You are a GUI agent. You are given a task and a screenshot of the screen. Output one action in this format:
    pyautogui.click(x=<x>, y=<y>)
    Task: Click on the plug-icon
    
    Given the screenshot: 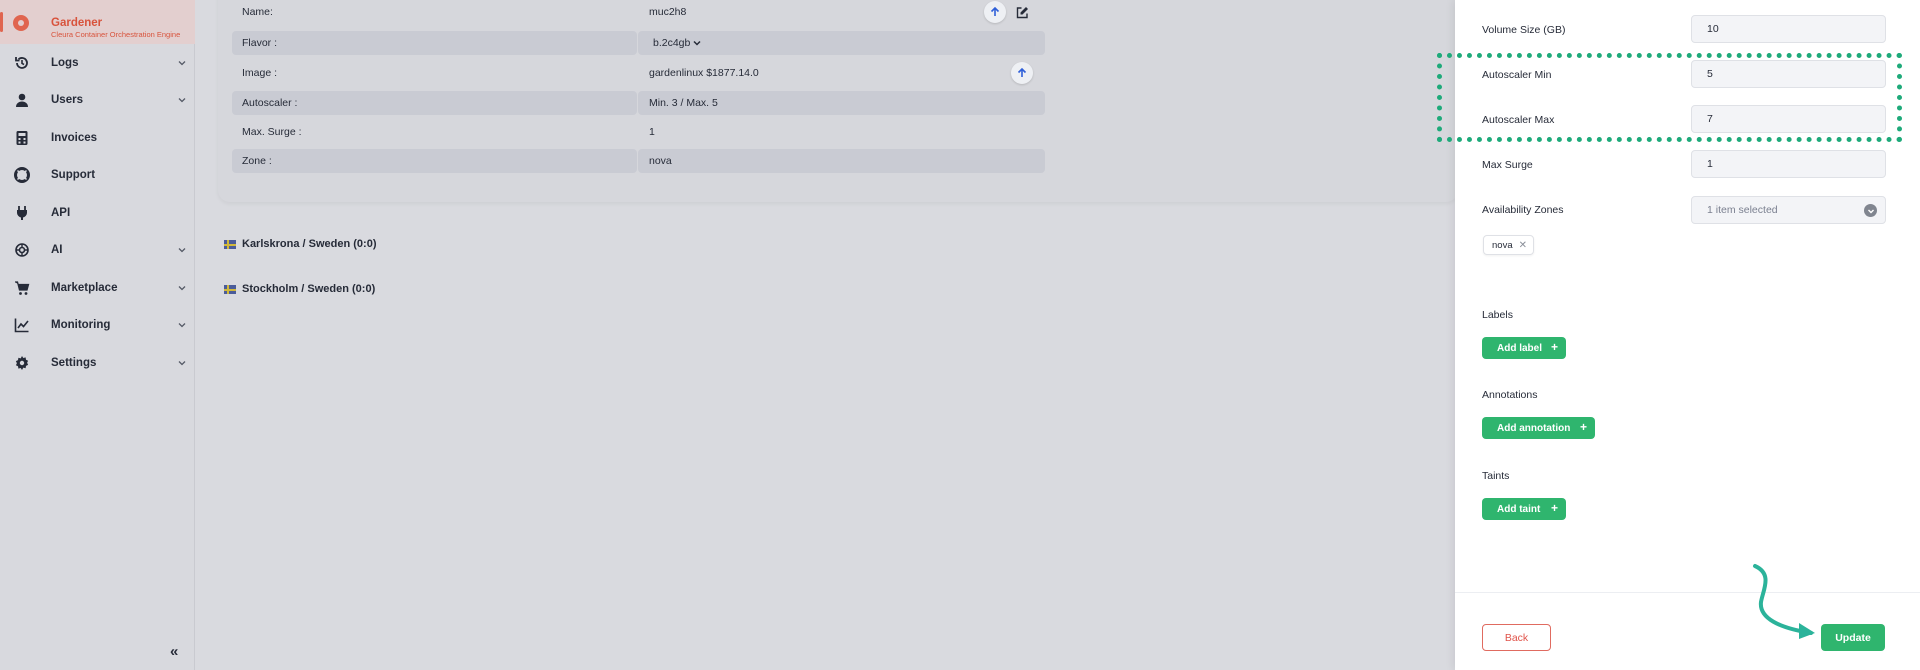 What is the action you would take?
    pyautogui.click(x=22, y=213)
    